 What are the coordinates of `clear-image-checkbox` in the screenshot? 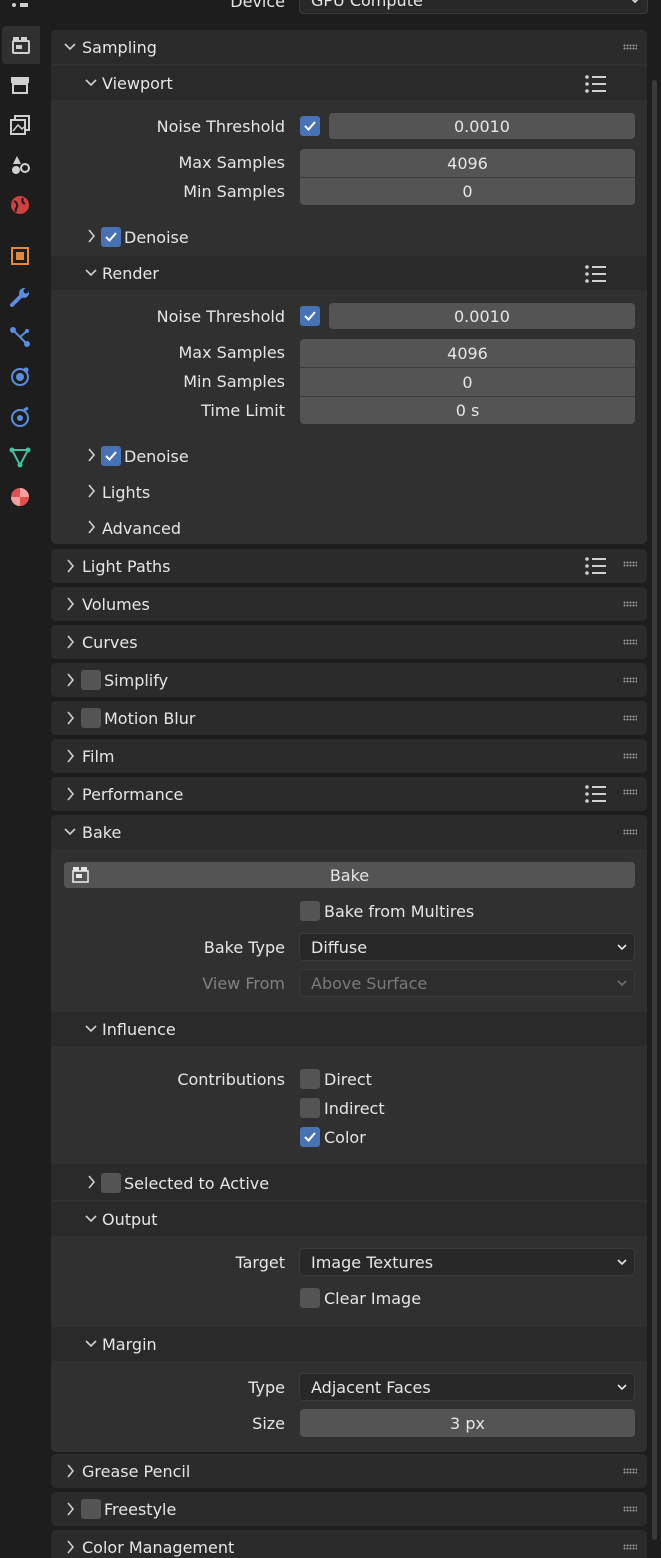 It's located at (310, 1298).